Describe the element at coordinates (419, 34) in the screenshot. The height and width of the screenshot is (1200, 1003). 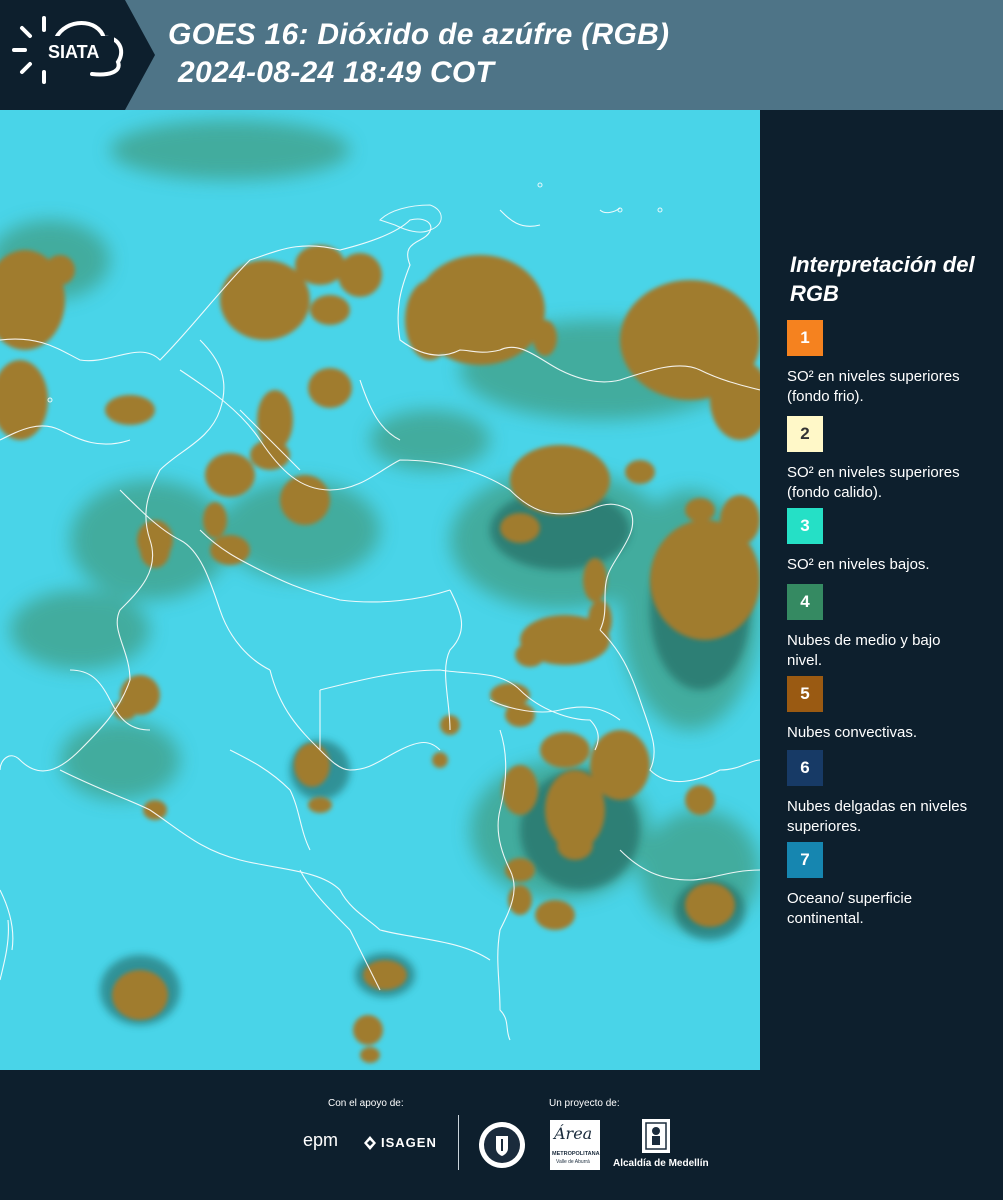
I see `page-title: GOES 16: Dióxido de azúfre (RGB)` at that location.